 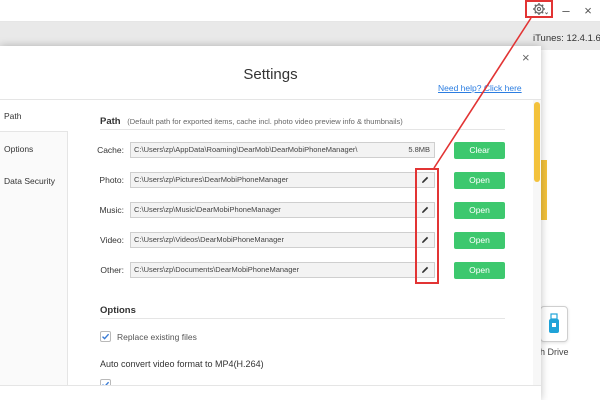 I want to click on annotation-arrow-line, so click(x=482, y=93).